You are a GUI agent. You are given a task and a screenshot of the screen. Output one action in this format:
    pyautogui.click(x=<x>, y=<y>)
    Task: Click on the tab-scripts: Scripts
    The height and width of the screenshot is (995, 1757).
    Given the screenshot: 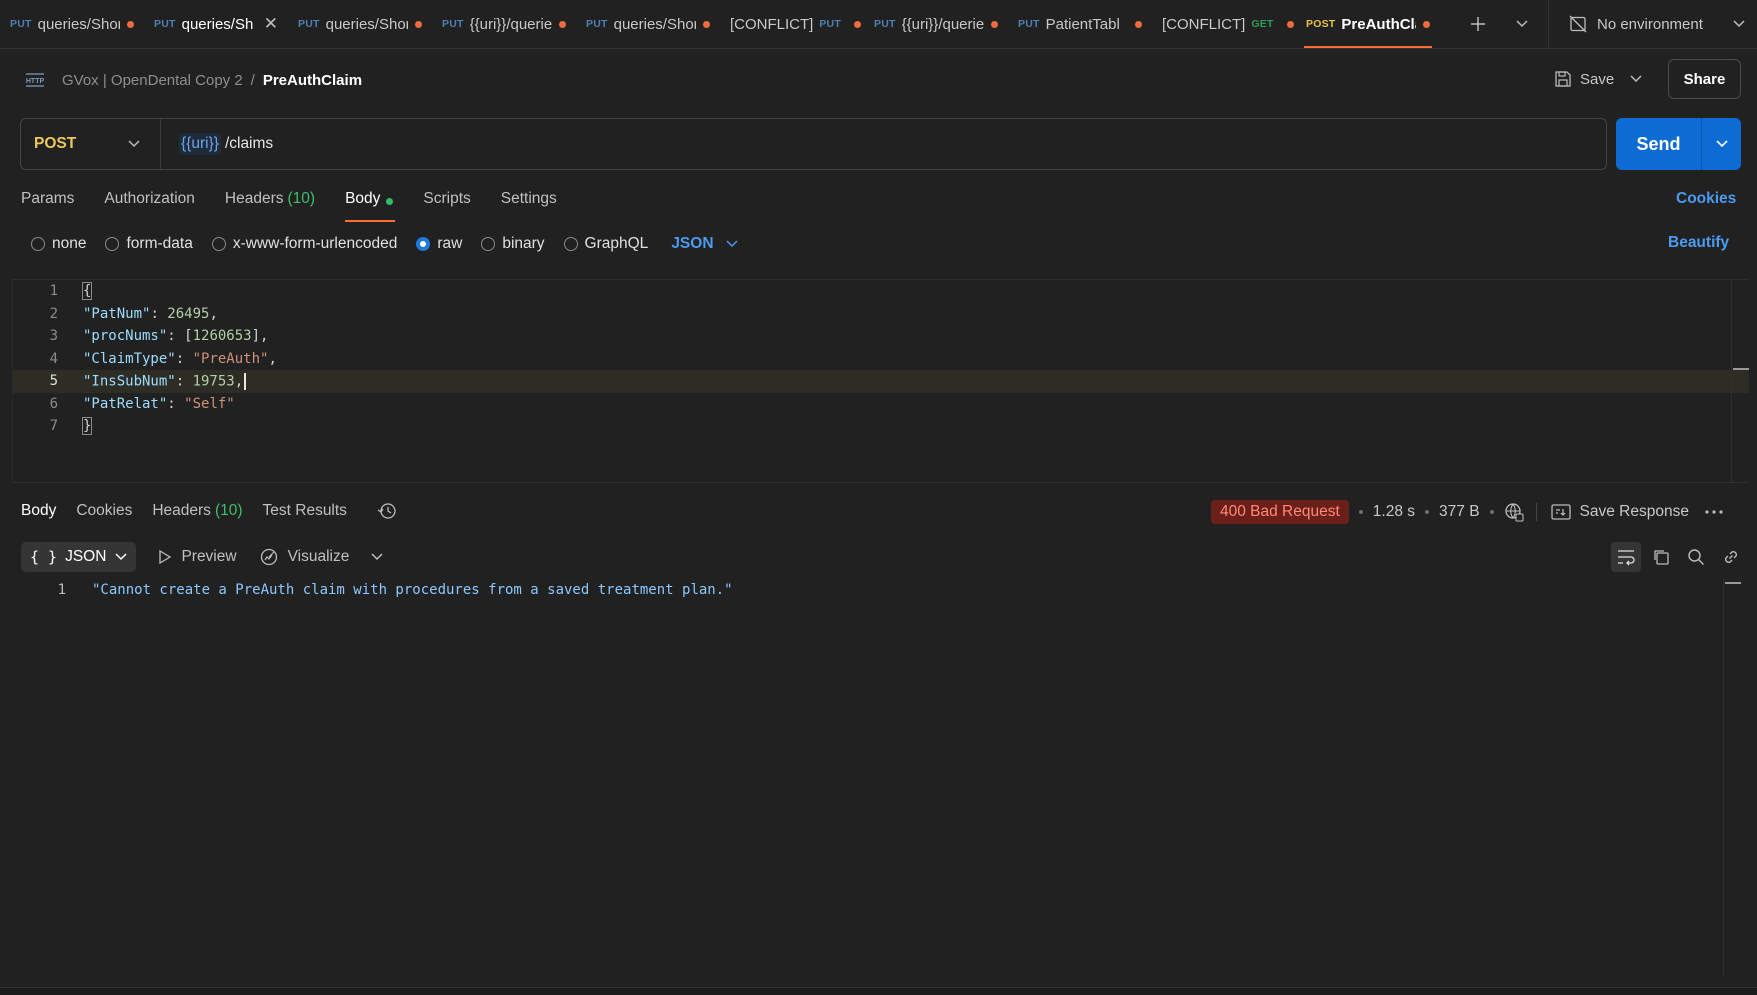 What is the action you would take?
    pyautogui.click(x=446, y=203)
    